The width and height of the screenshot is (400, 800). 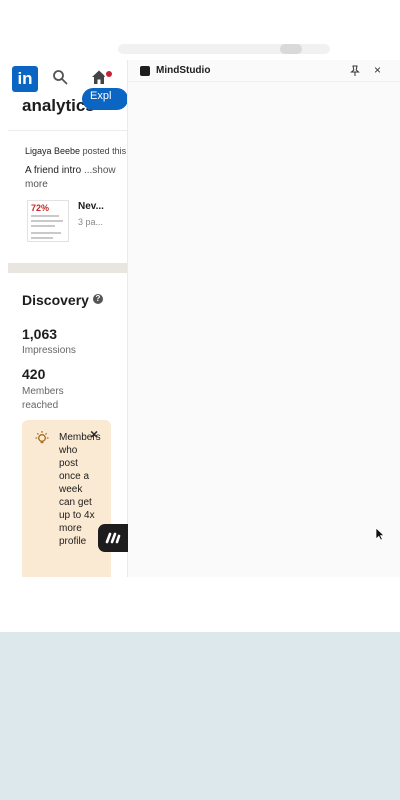 I want to click on post-attribution: Ligaya Beebe posted this, so click(x=75, y=151).